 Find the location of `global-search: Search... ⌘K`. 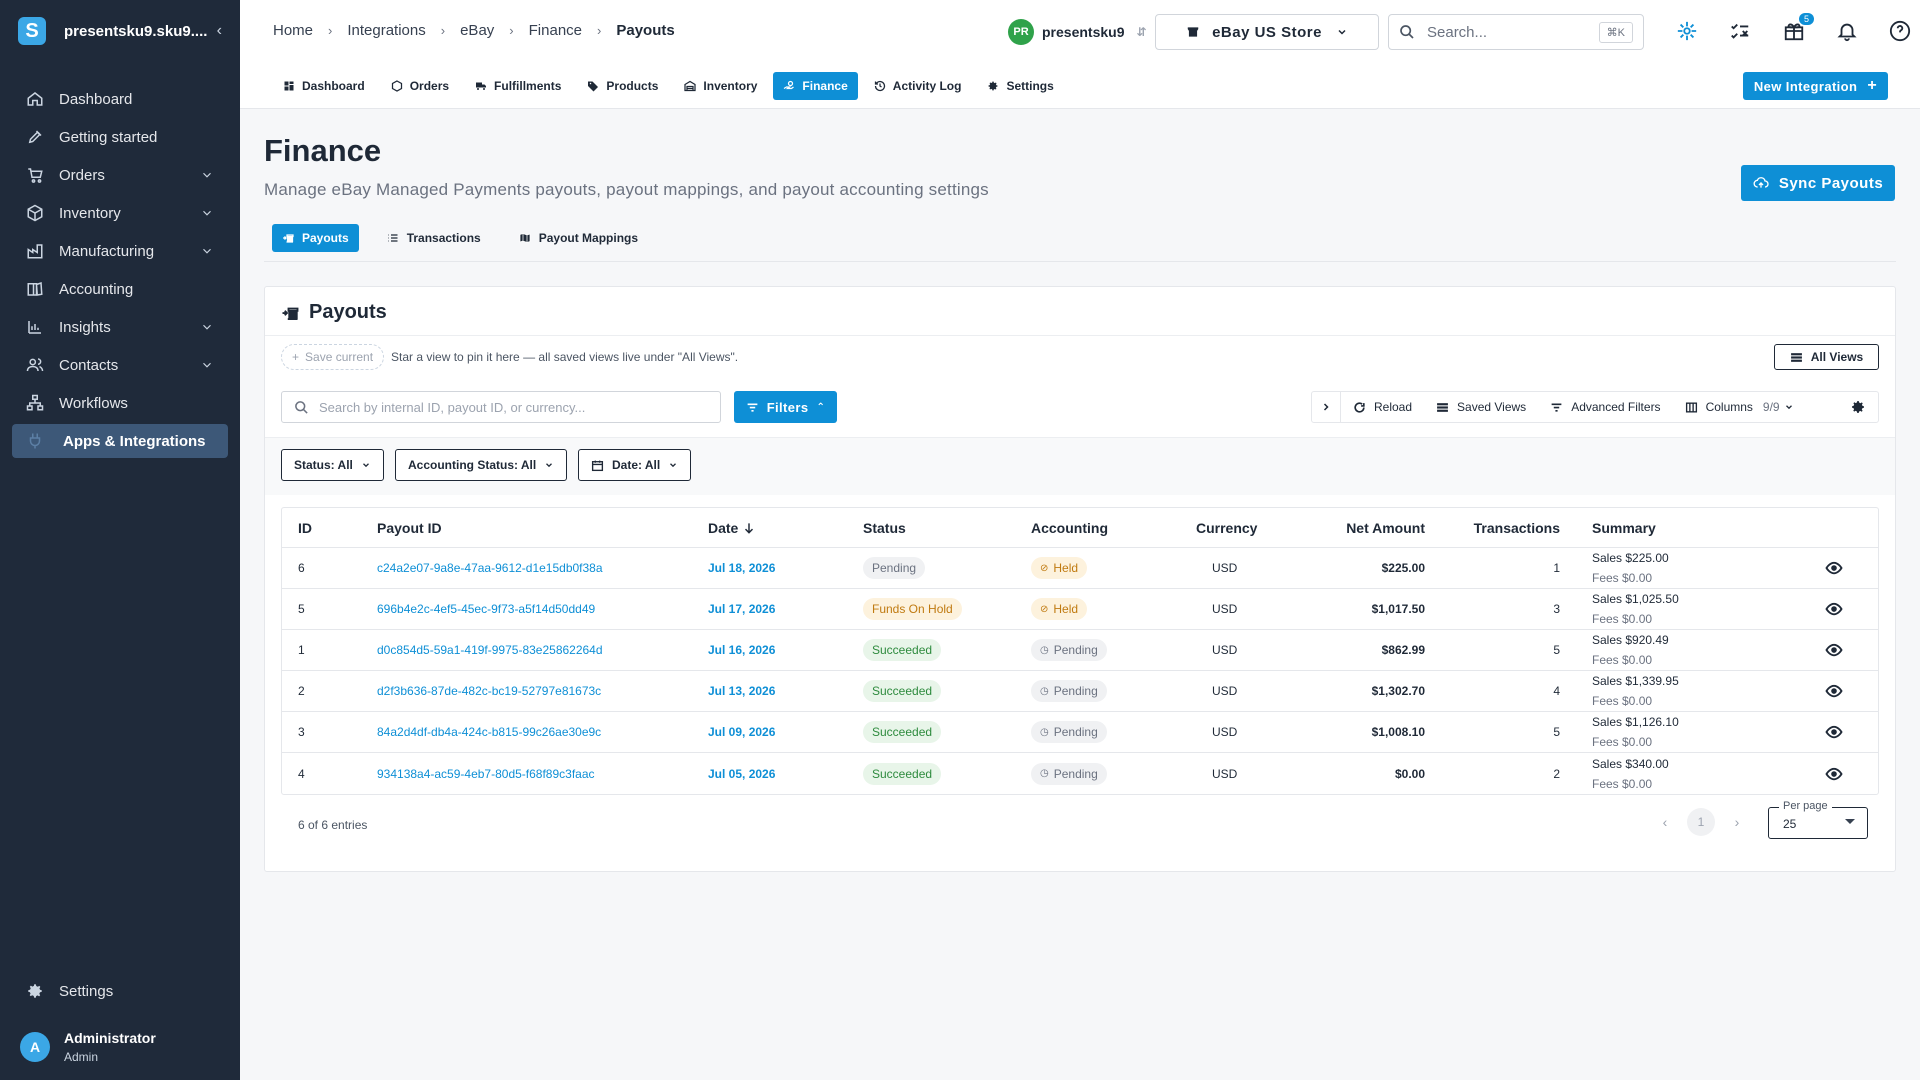

global-search: Search... ⌘K is located at coordinates (1516, 32).